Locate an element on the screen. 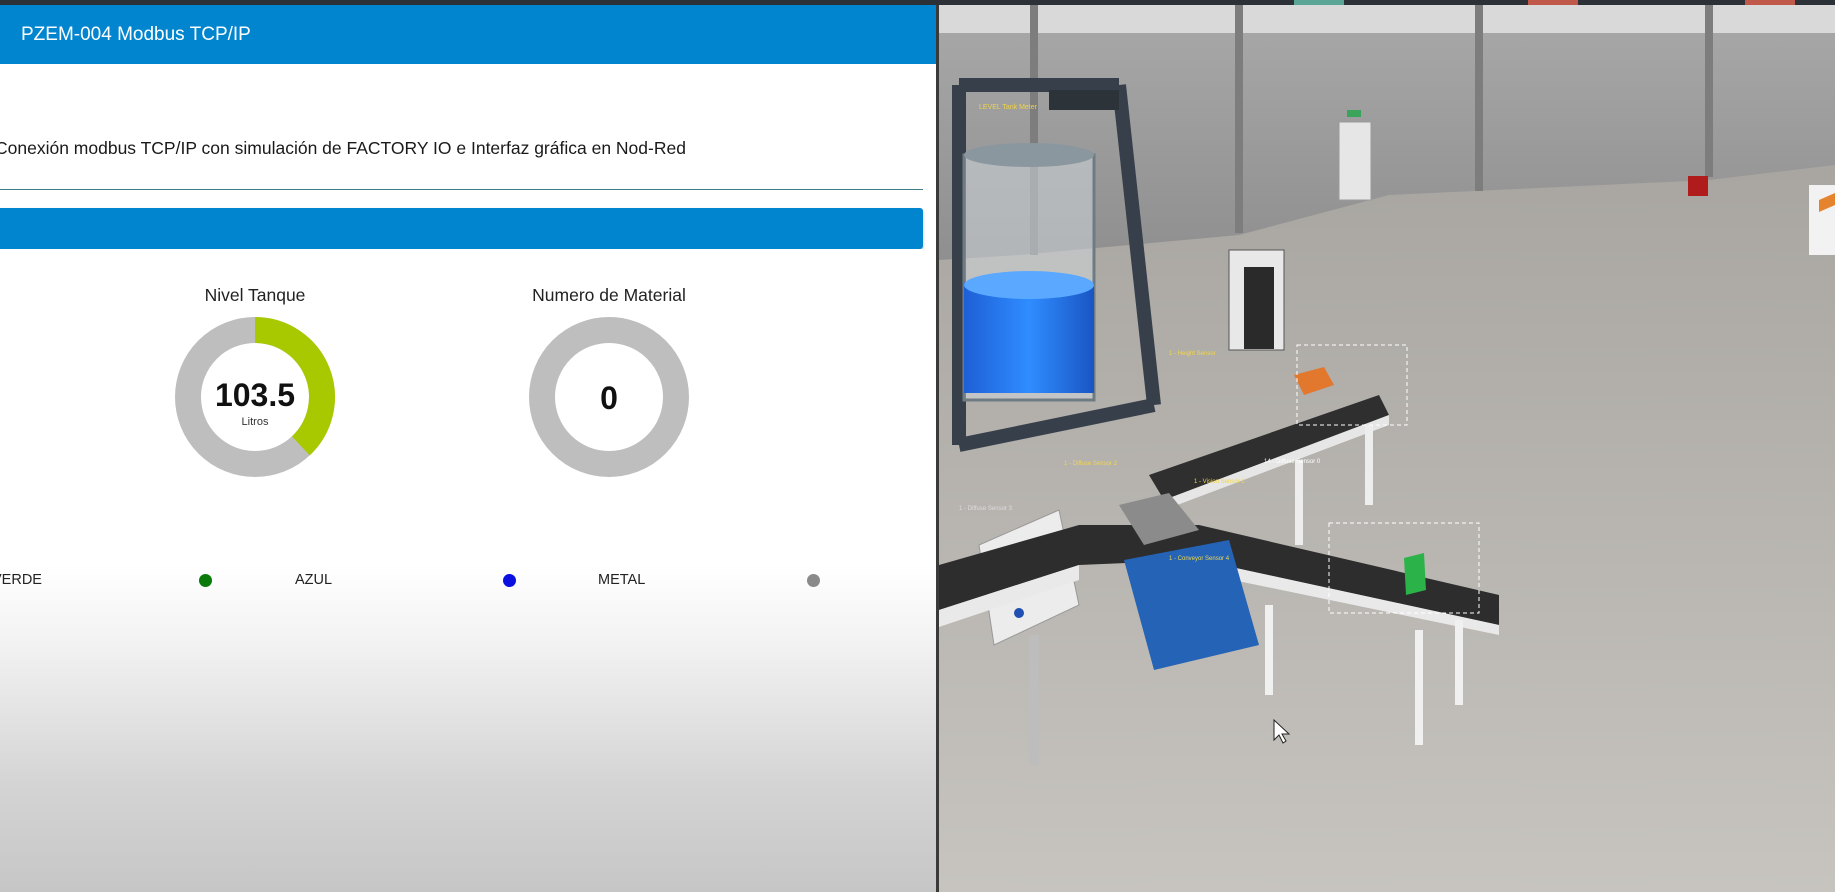 This screenshot has width=1835, height=892. tank-pipe is located at coordinates (1084, 100).